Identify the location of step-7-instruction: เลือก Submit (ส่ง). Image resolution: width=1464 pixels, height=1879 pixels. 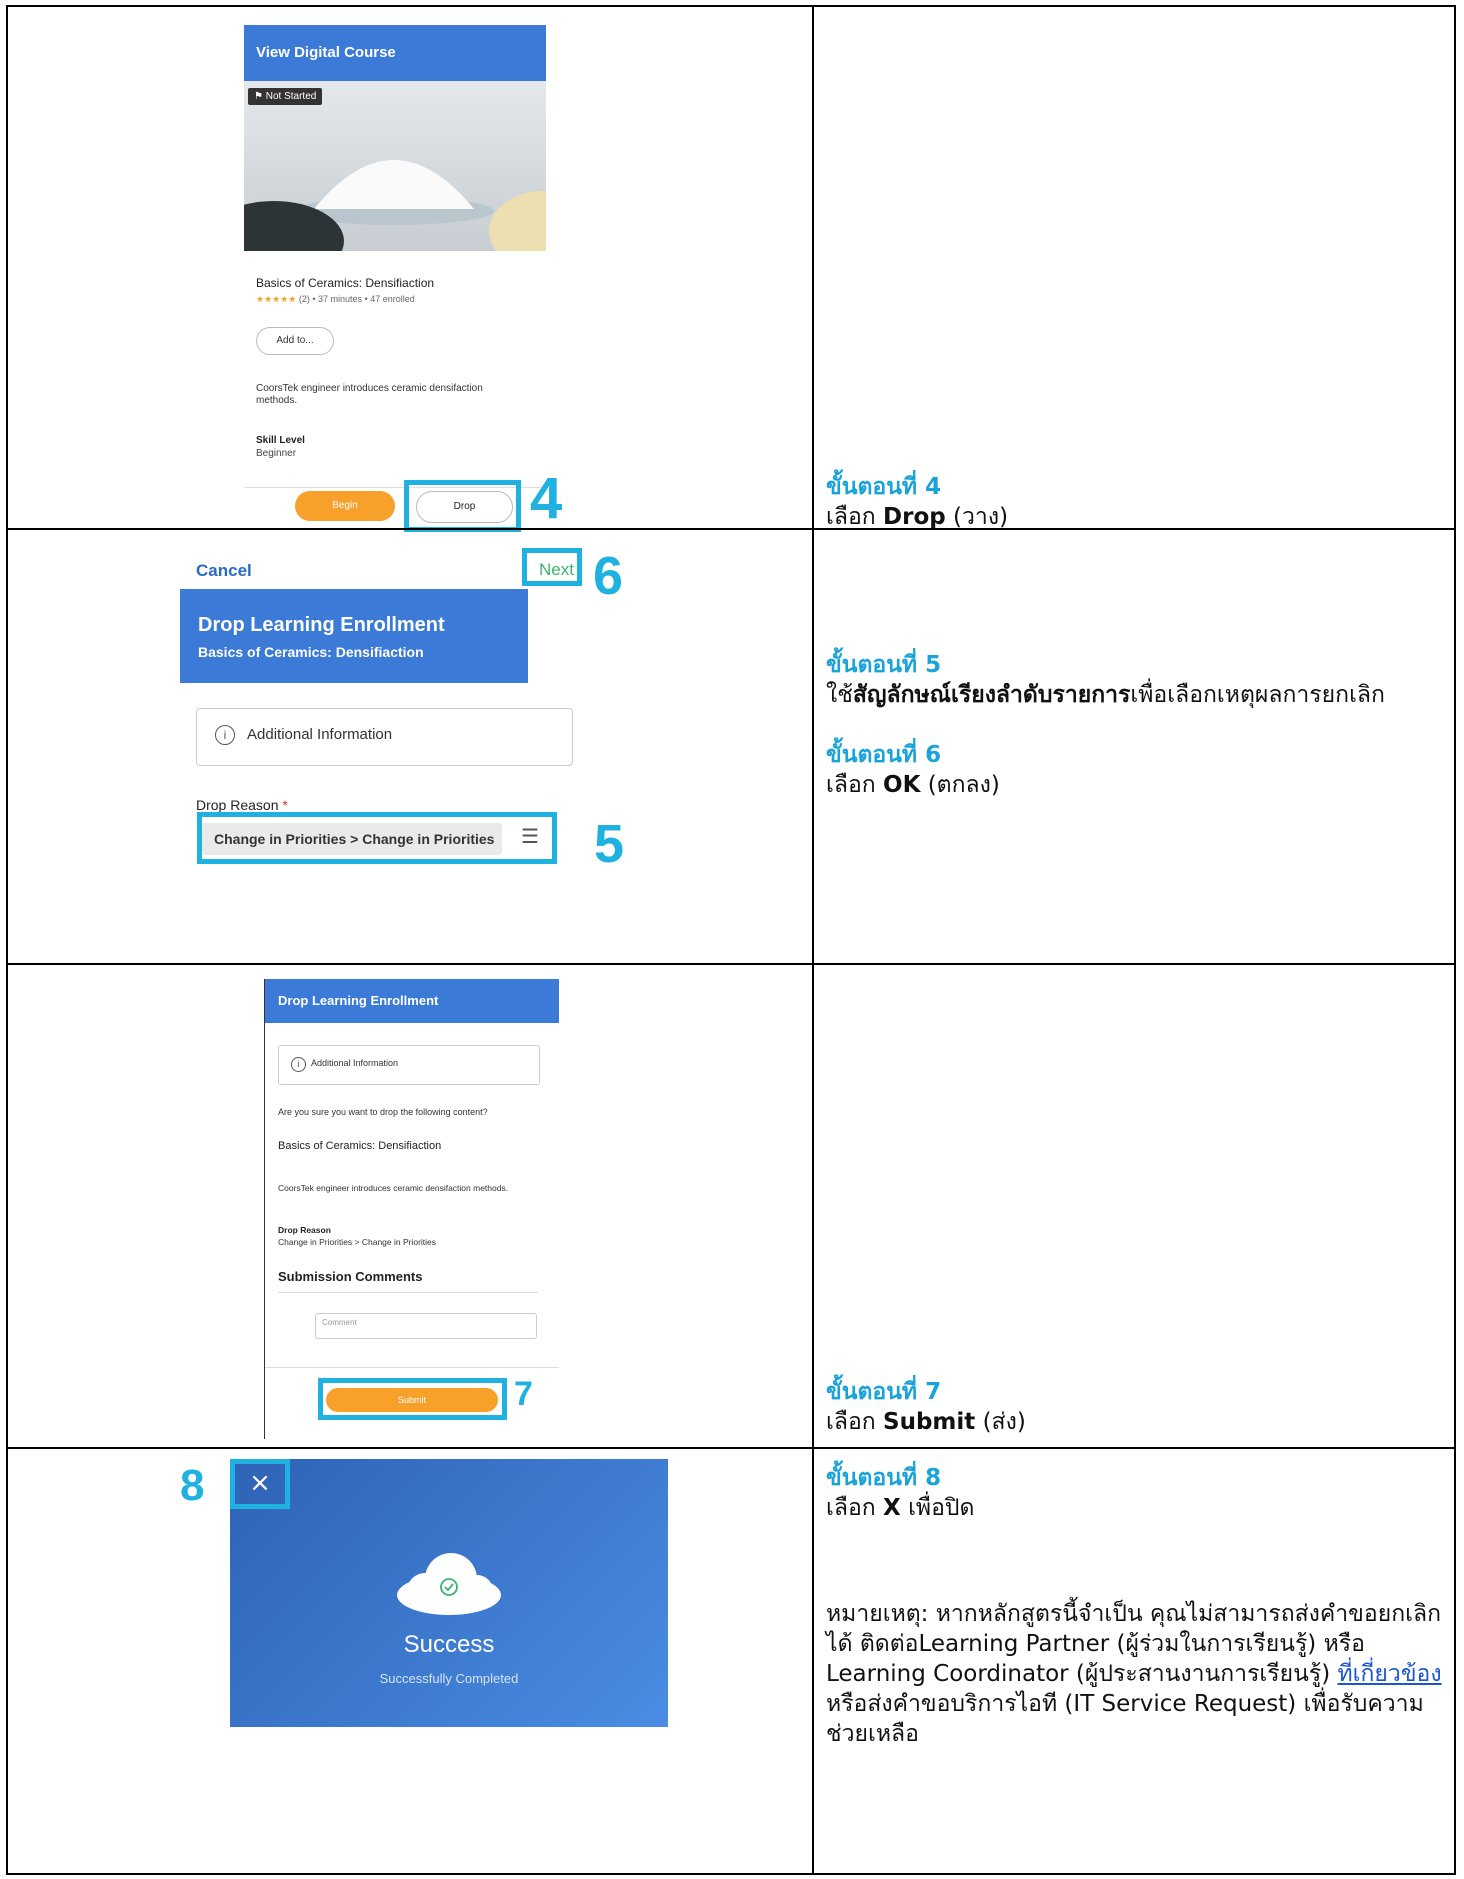
(926, 1422).